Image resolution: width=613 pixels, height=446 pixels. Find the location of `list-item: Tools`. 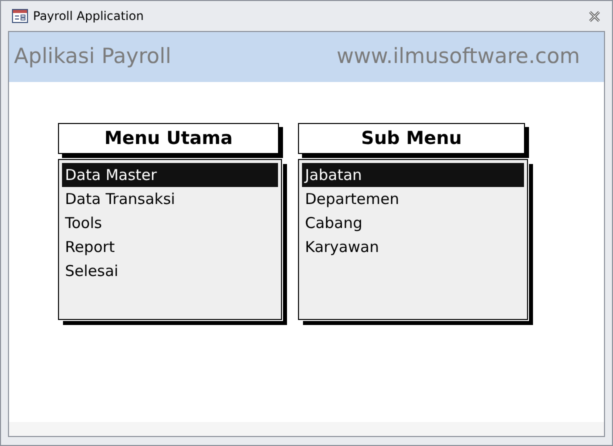

list-item: Tools is located at coordinates (170, 223).